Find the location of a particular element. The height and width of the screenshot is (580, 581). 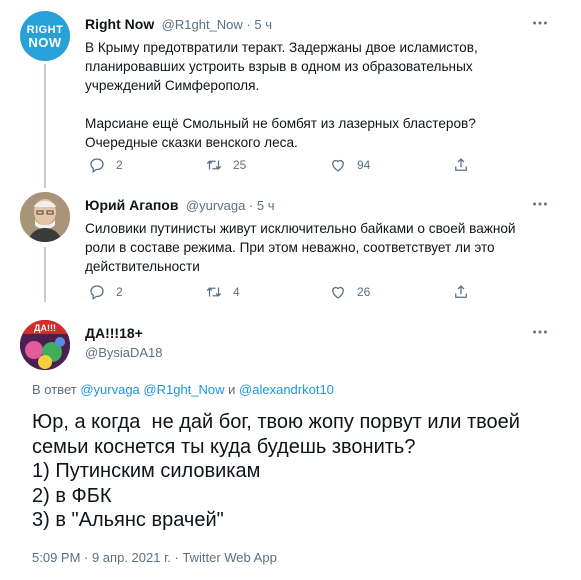

tweet-line: 2) в ФБК is located at coordinates (72, 495).